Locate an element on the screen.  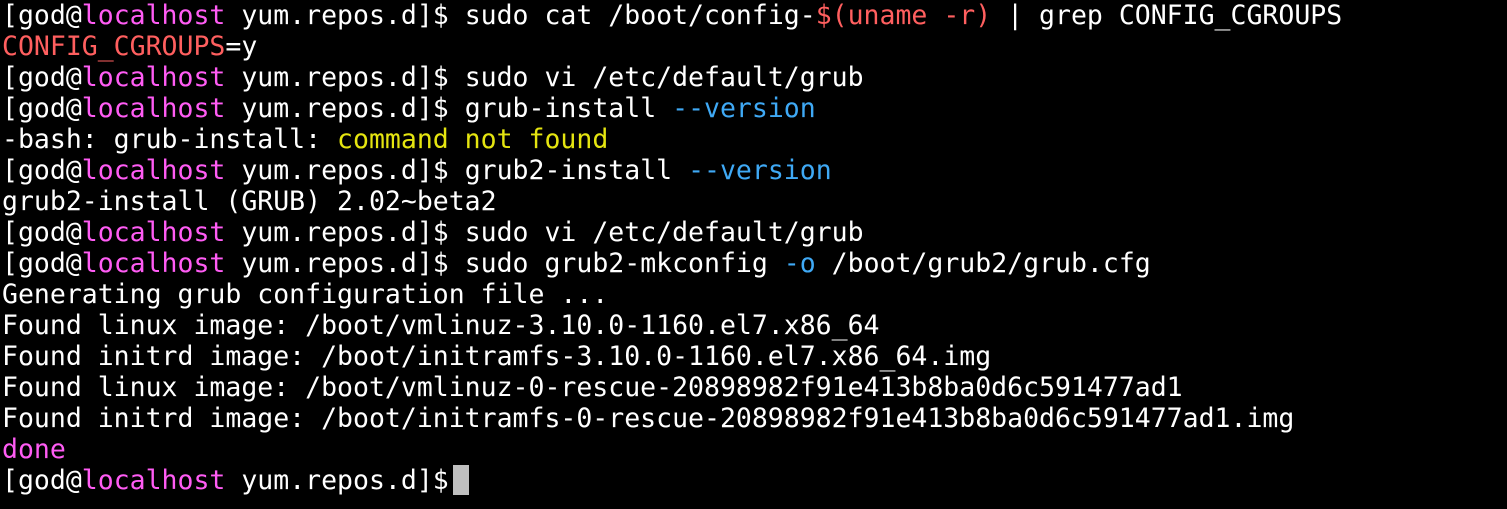
output-line: -bash: grub-install: command not found is located at coordinates (754, 139).